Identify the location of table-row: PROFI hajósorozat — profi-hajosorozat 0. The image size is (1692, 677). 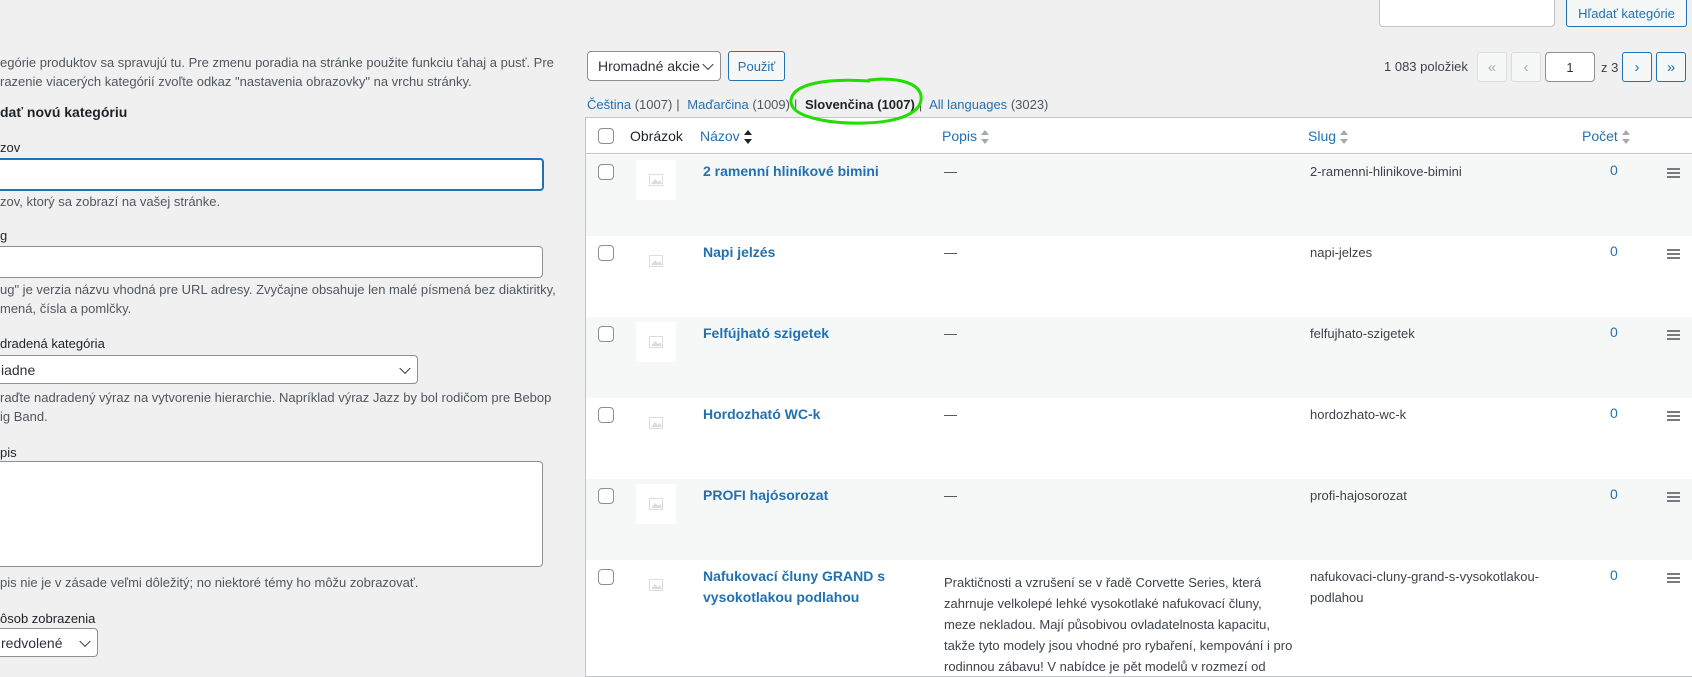
(1139, 519).